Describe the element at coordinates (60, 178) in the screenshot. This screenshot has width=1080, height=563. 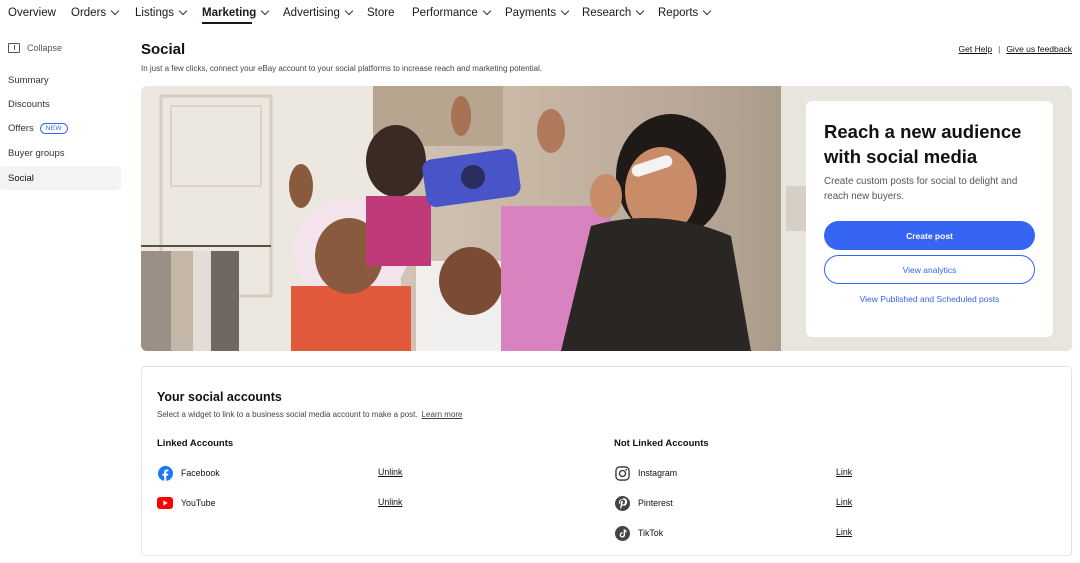
I see `sidebar-item-social: Social` at that location.